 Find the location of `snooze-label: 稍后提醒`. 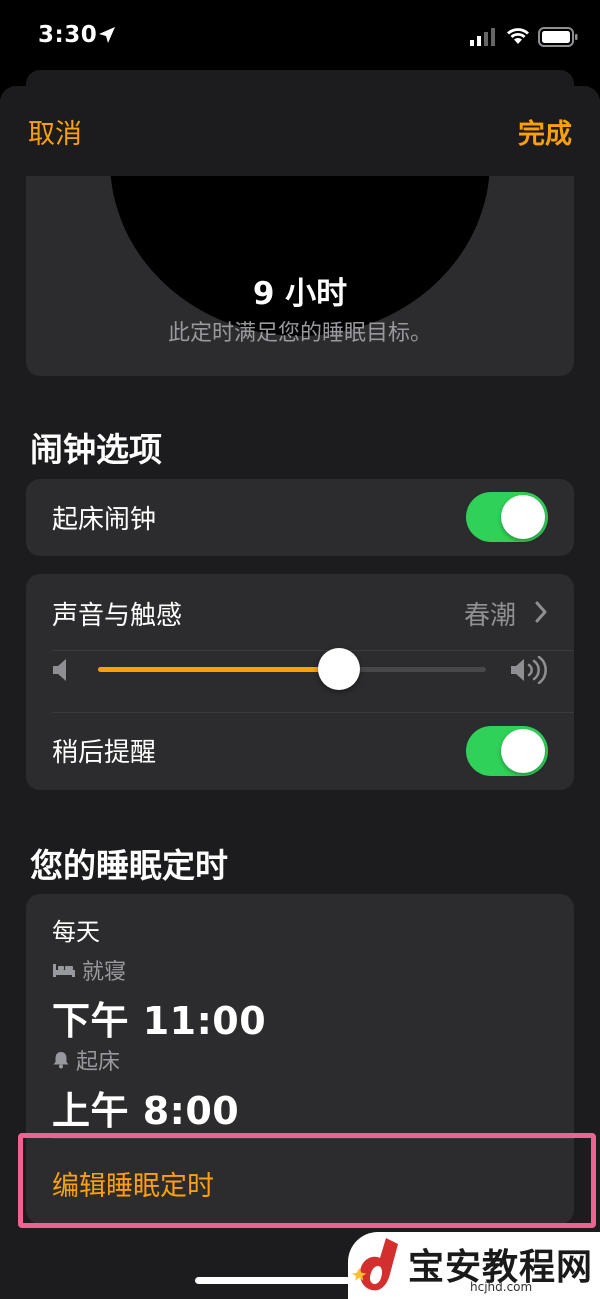

snooze-label: 稍后提醒 is located at coordinates (104, 753).